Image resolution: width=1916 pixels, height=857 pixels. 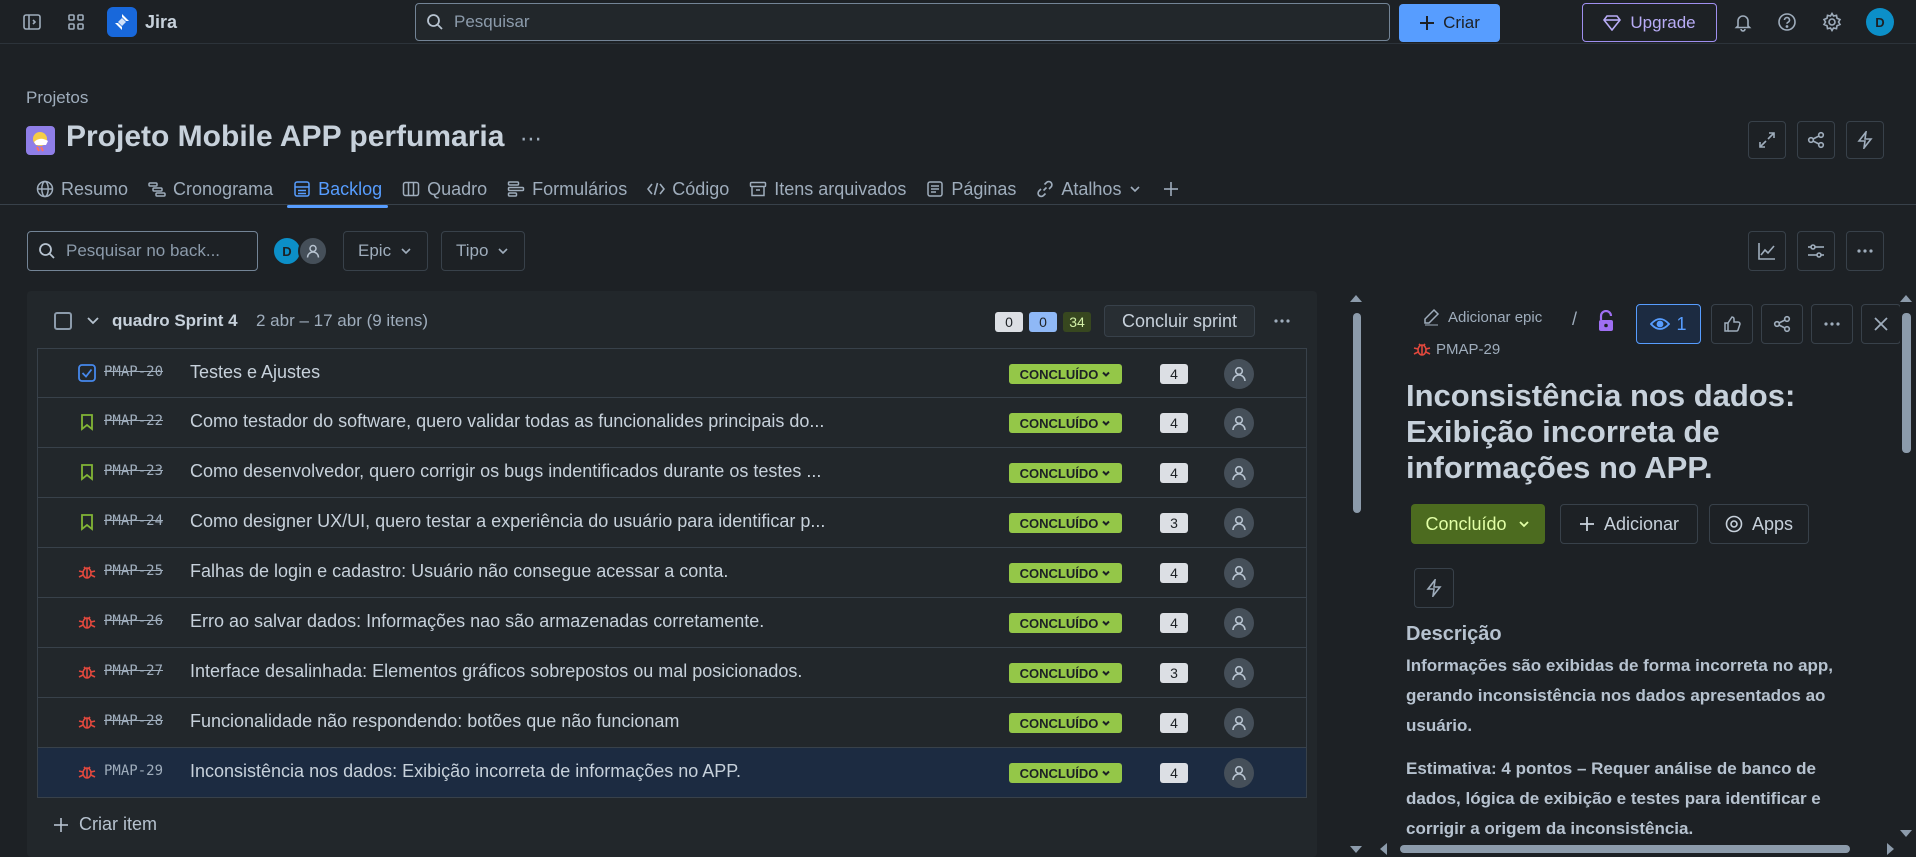 I want to click on tab-itens-arquivados: Itens arquivados, so click(x=827, y=189).